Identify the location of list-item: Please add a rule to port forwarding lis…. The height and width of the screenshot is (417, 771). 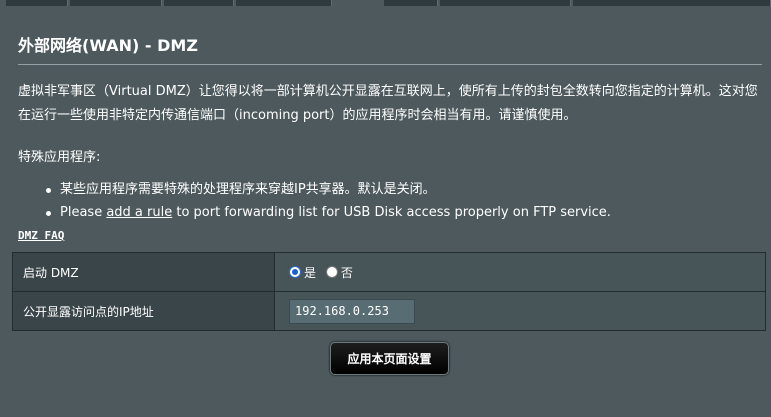
(328, 212).